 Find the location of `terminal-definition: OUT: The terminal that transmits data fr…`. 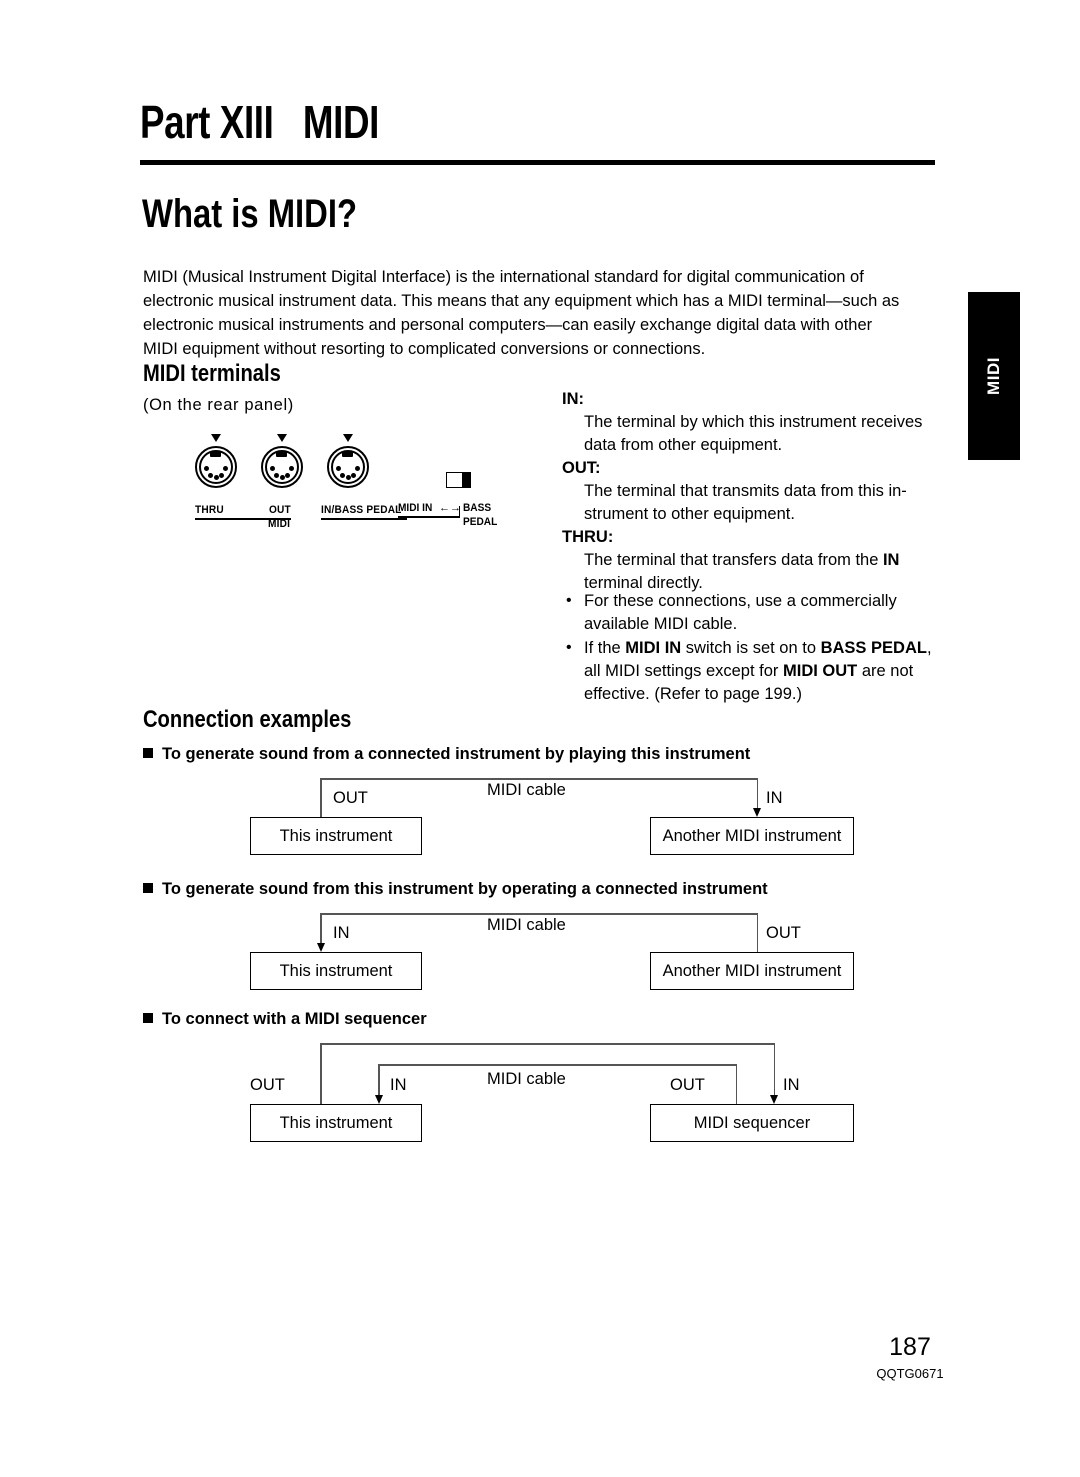

terminal-definition: OUT: The terminal that transmits data fr… is located at coordinates (750, 491).